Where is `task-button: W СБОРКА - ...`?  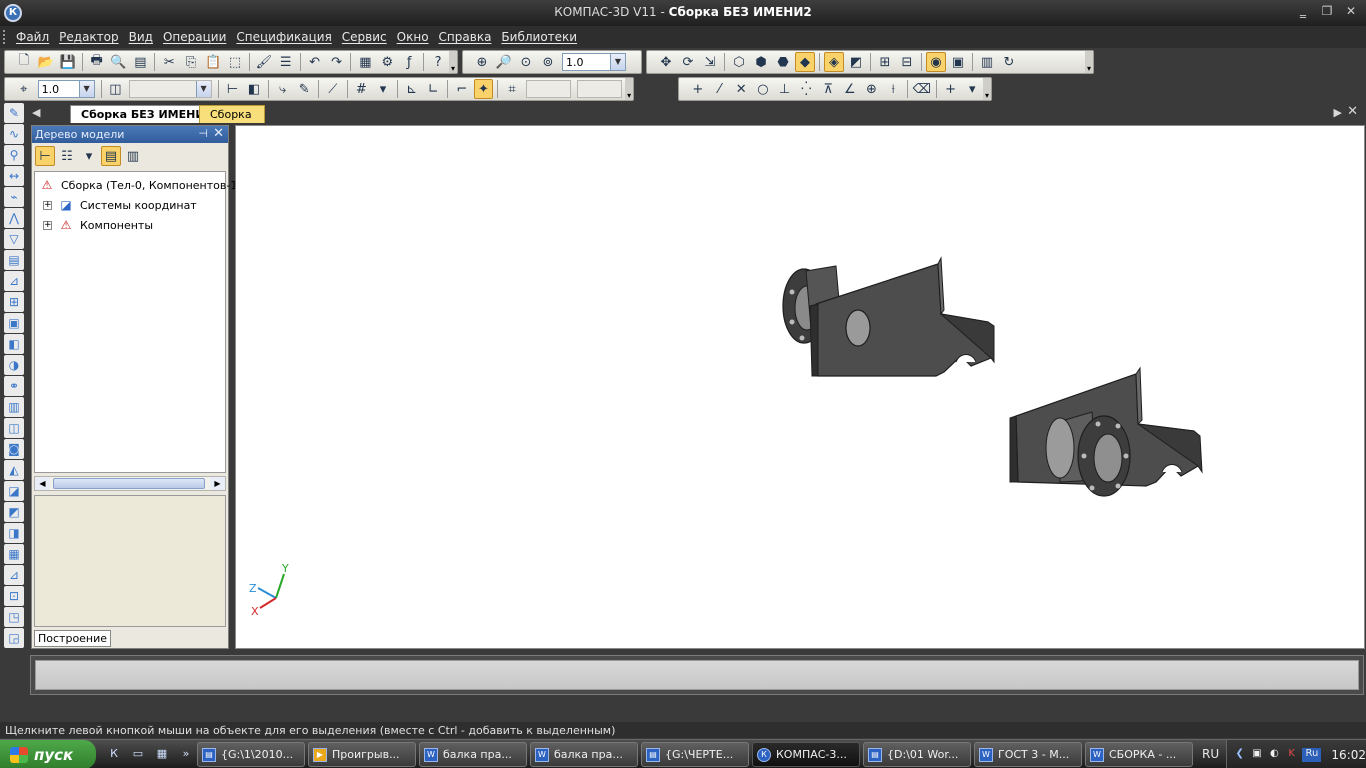
task-button: W СБОРКА - ... is located at coordinates (1139, 754).